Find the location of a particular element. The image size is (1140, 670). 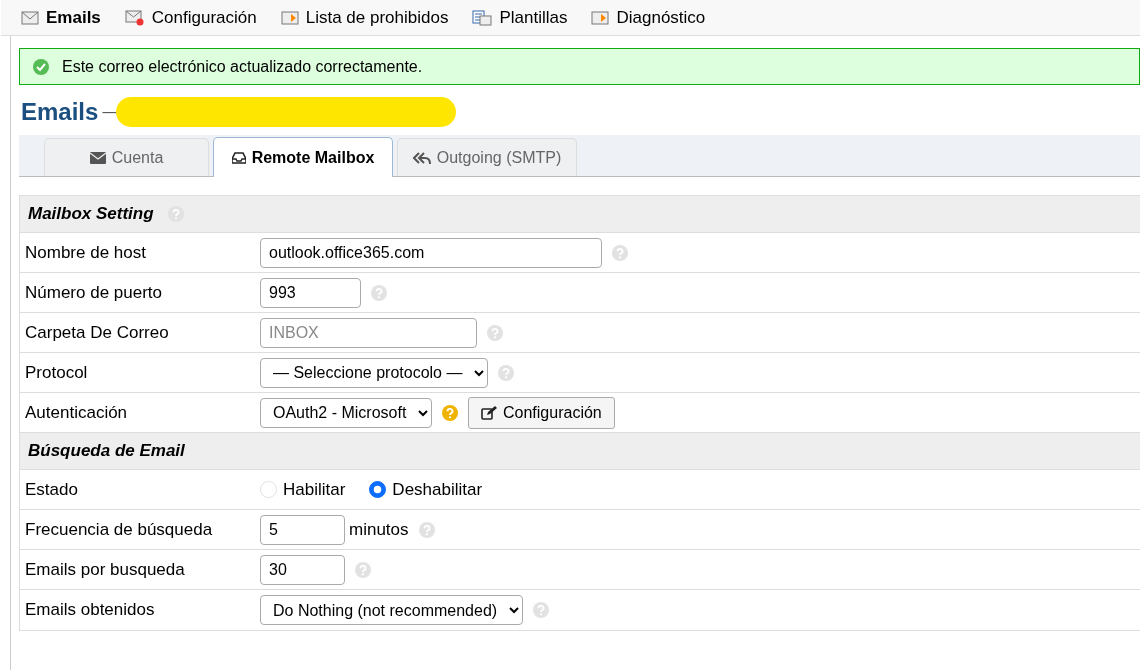

reply-all-icon is located at coordinates (421, 157).